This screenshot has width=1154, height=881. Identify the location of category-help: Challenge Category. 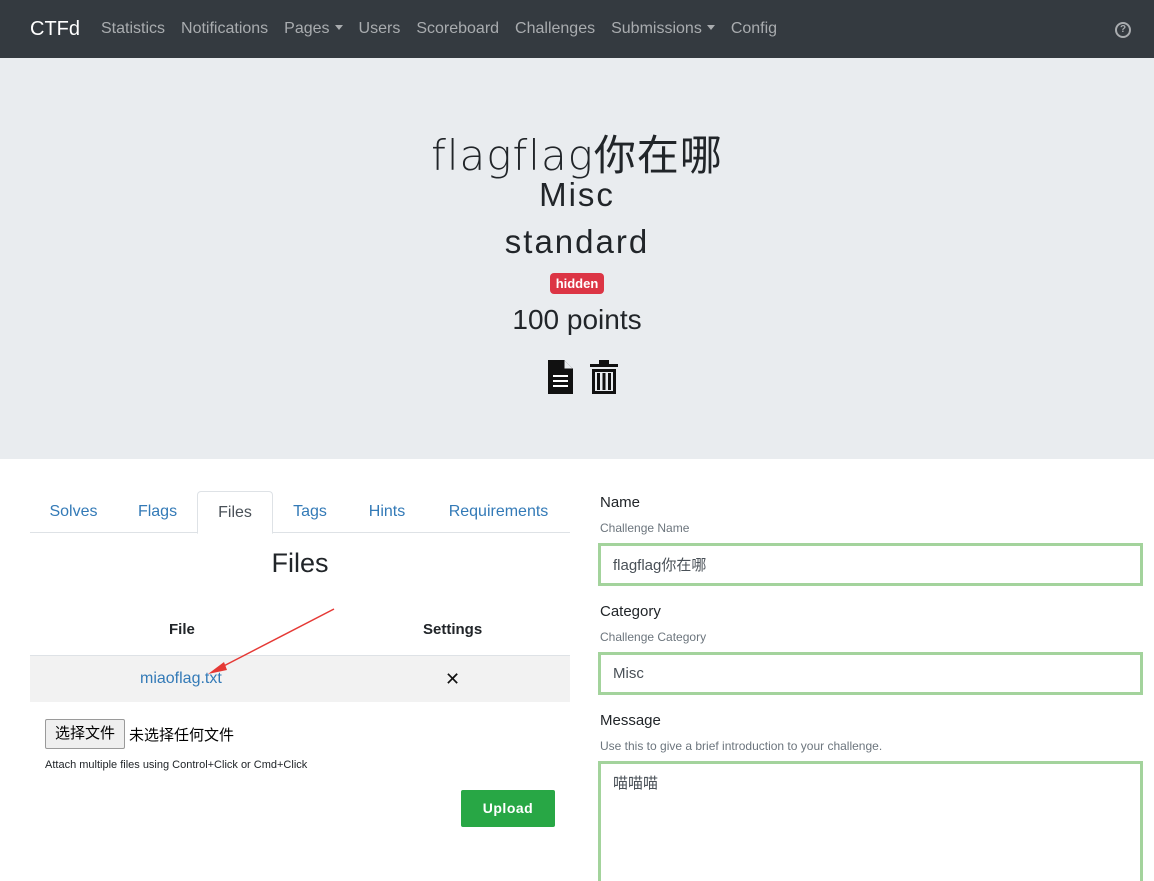
(653, 637).